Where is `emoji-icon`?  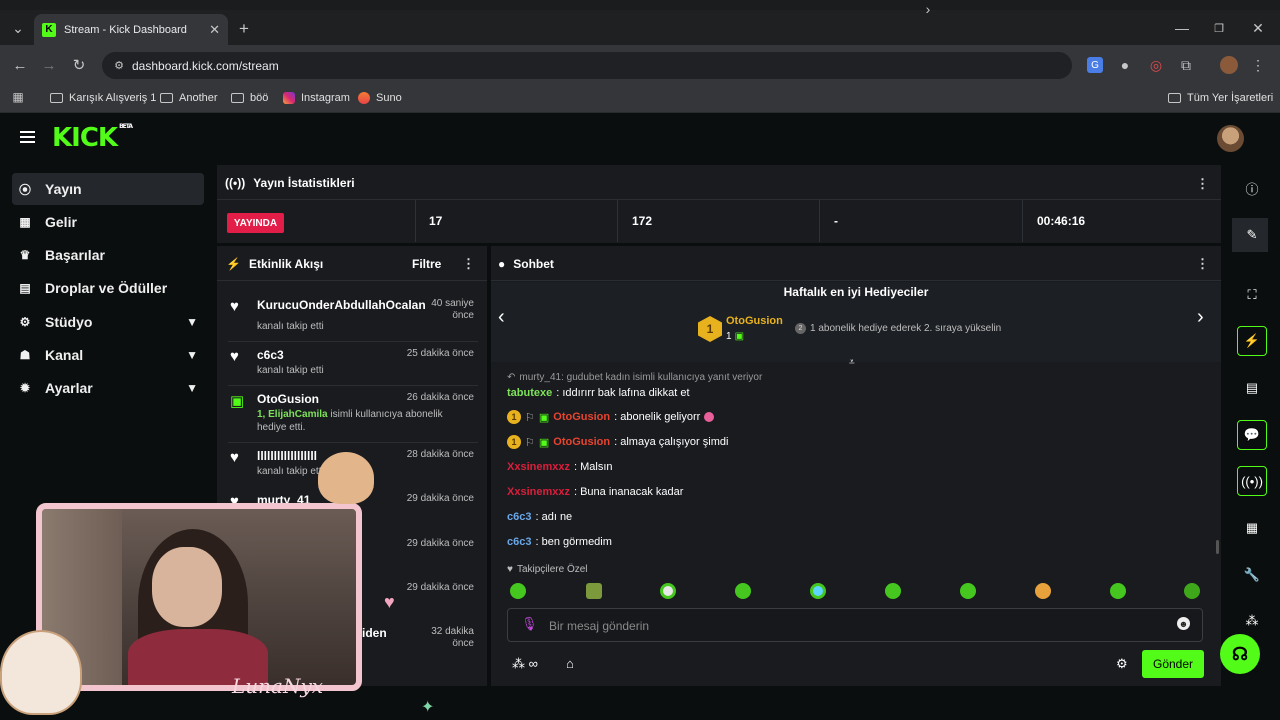
emoji-icon is located at coordinates (709, 417).